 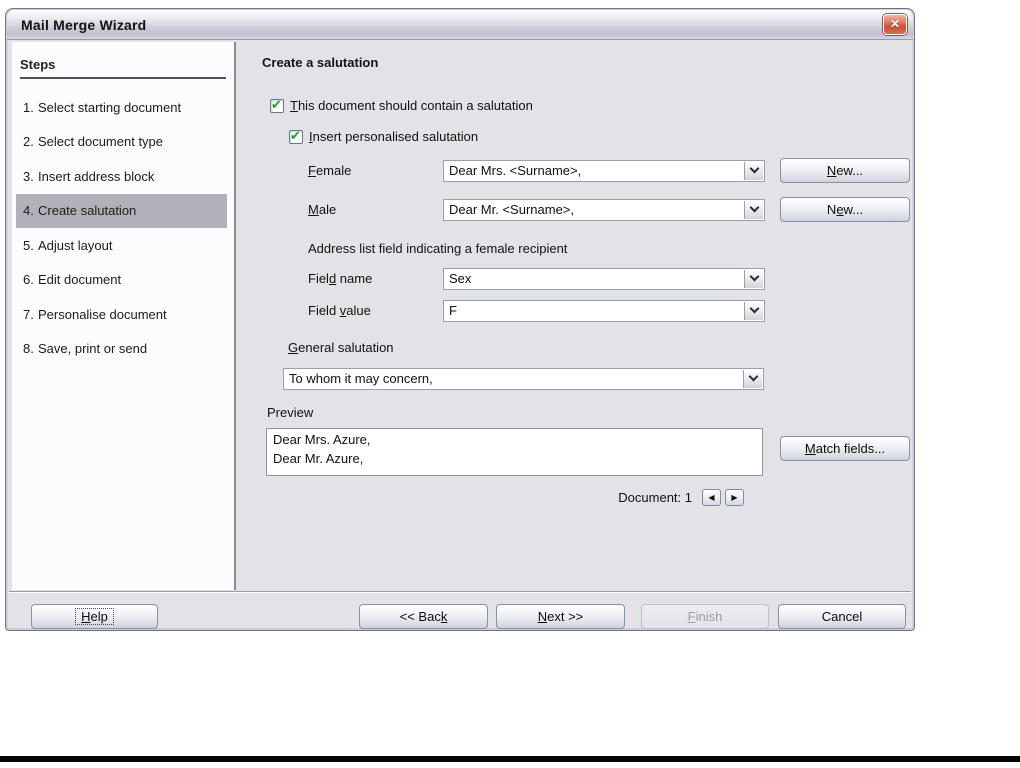 What do you see at coordinates (655, 497) in the screenshot?
I see `document-counter: Document: 1` at bounding box center [655, 497].